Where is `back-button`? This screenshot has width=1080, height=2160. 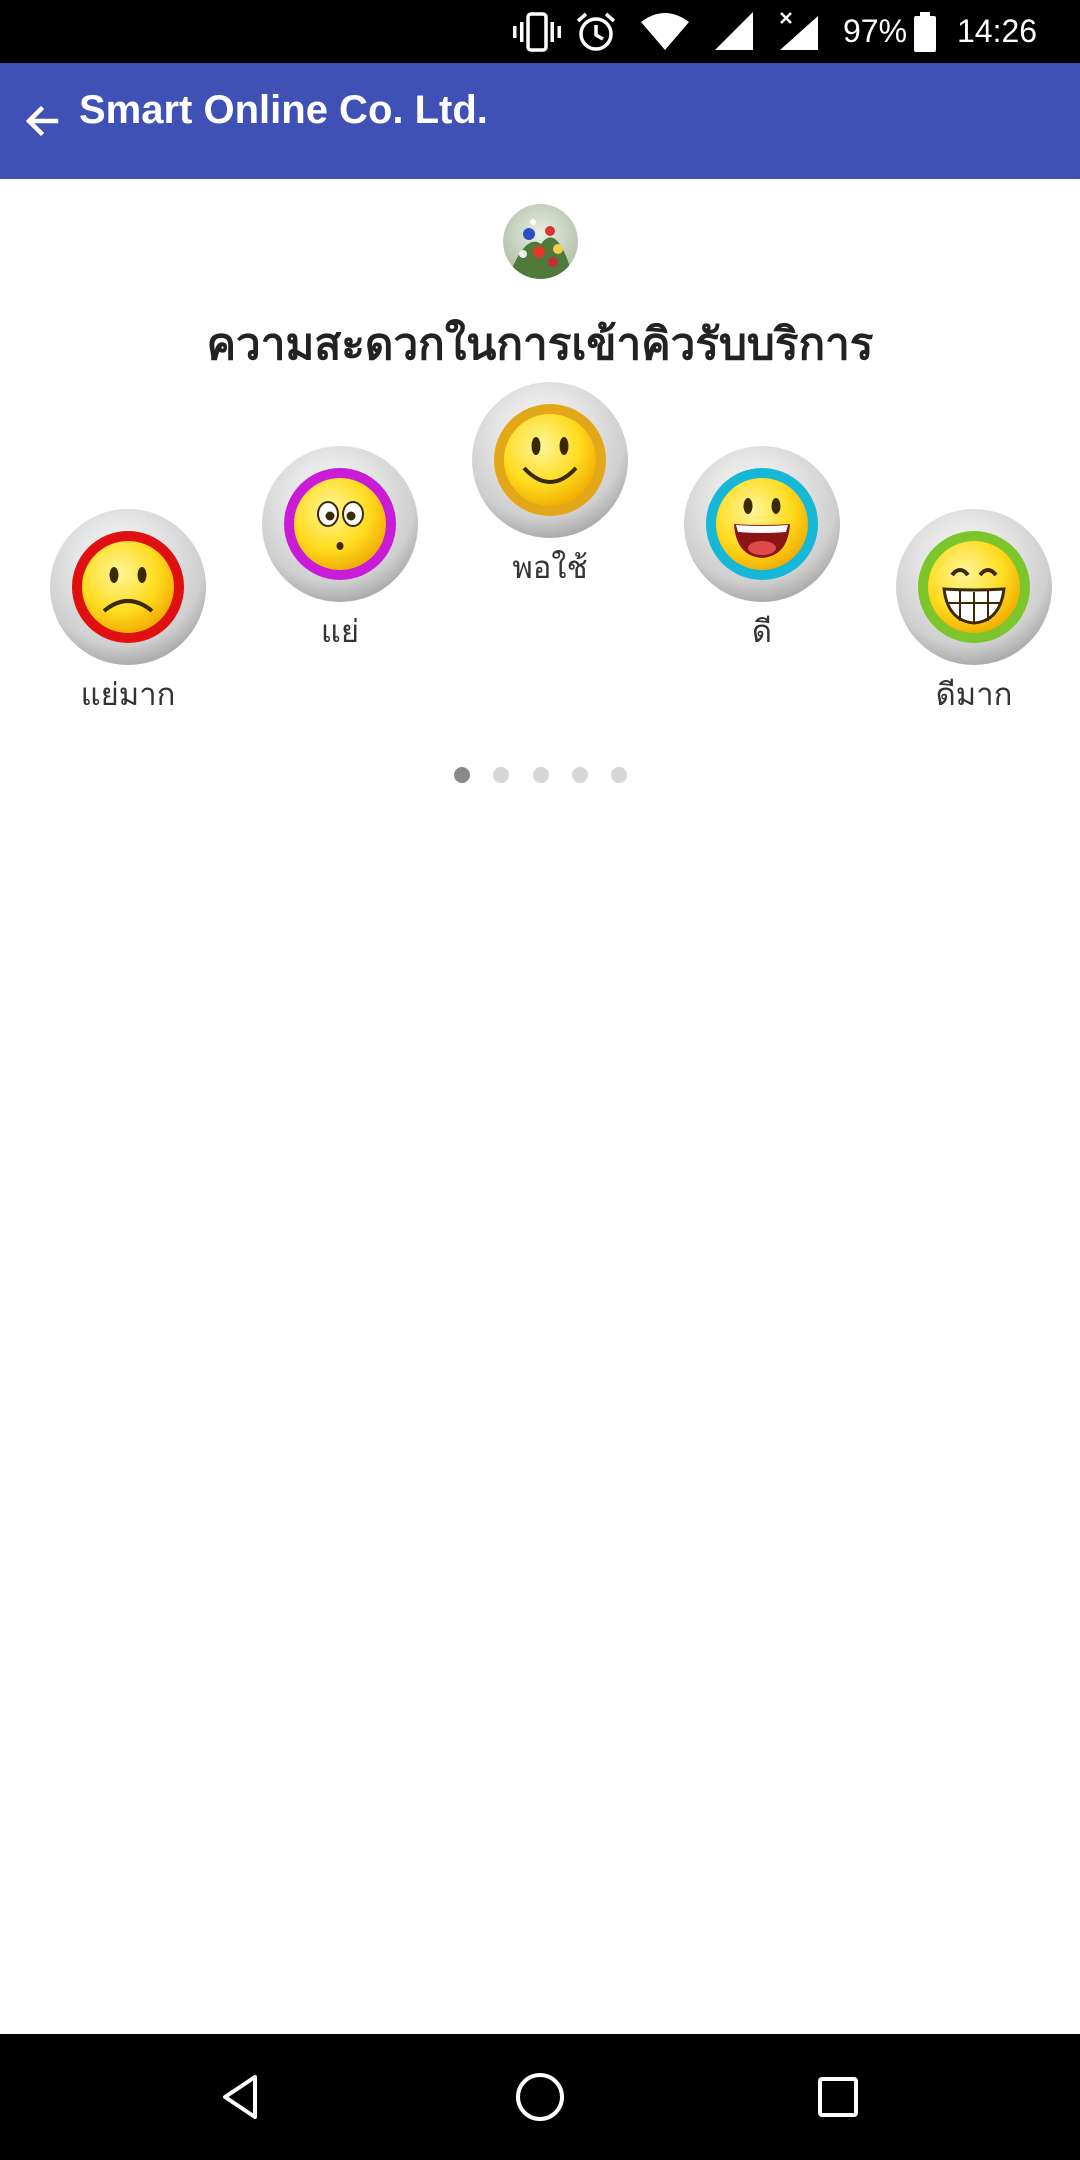 back-button is located at coordinates (42, 121).